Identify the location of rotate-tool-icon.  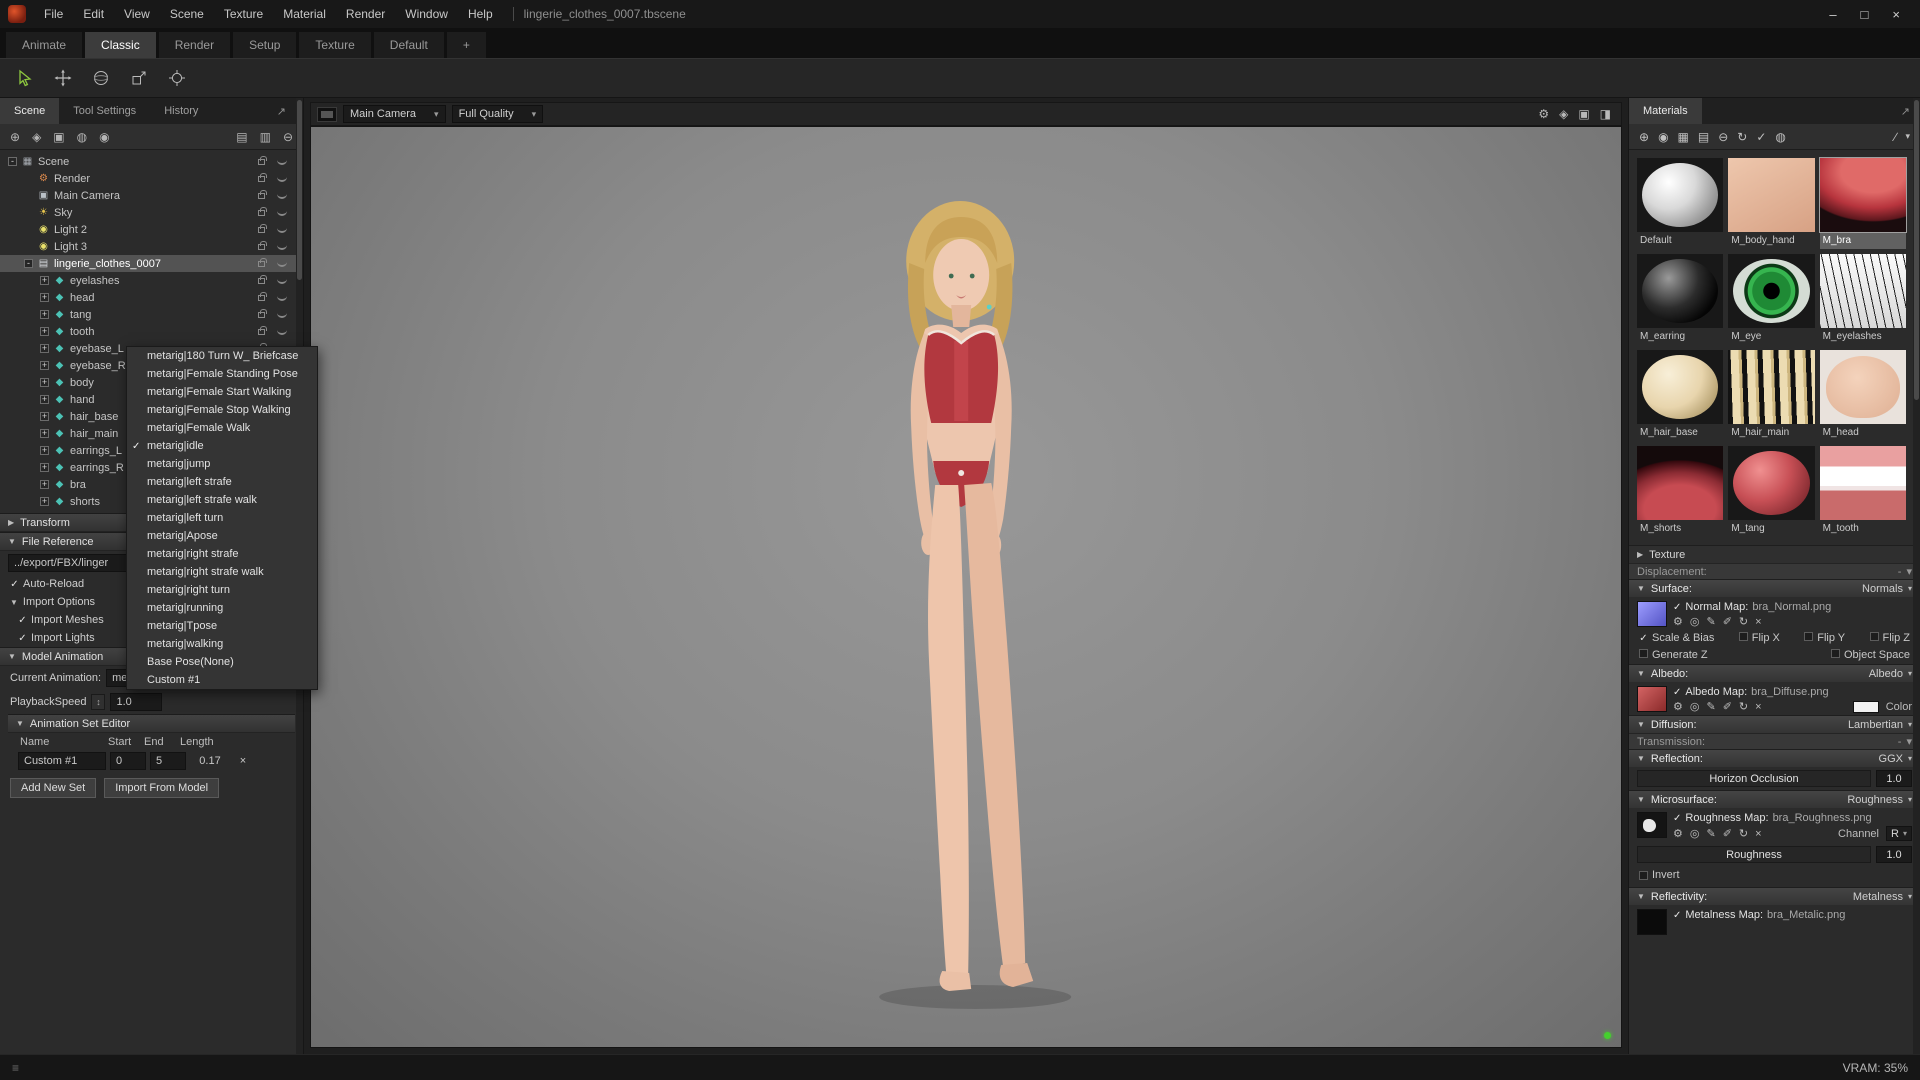
(101, 78).